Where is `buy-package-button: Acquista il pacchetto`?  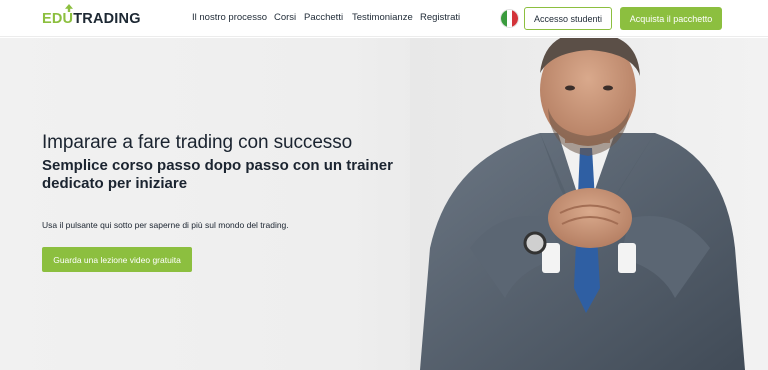
buy-package-button: Acquista il pacchetto is located at coordinates (671, 18).